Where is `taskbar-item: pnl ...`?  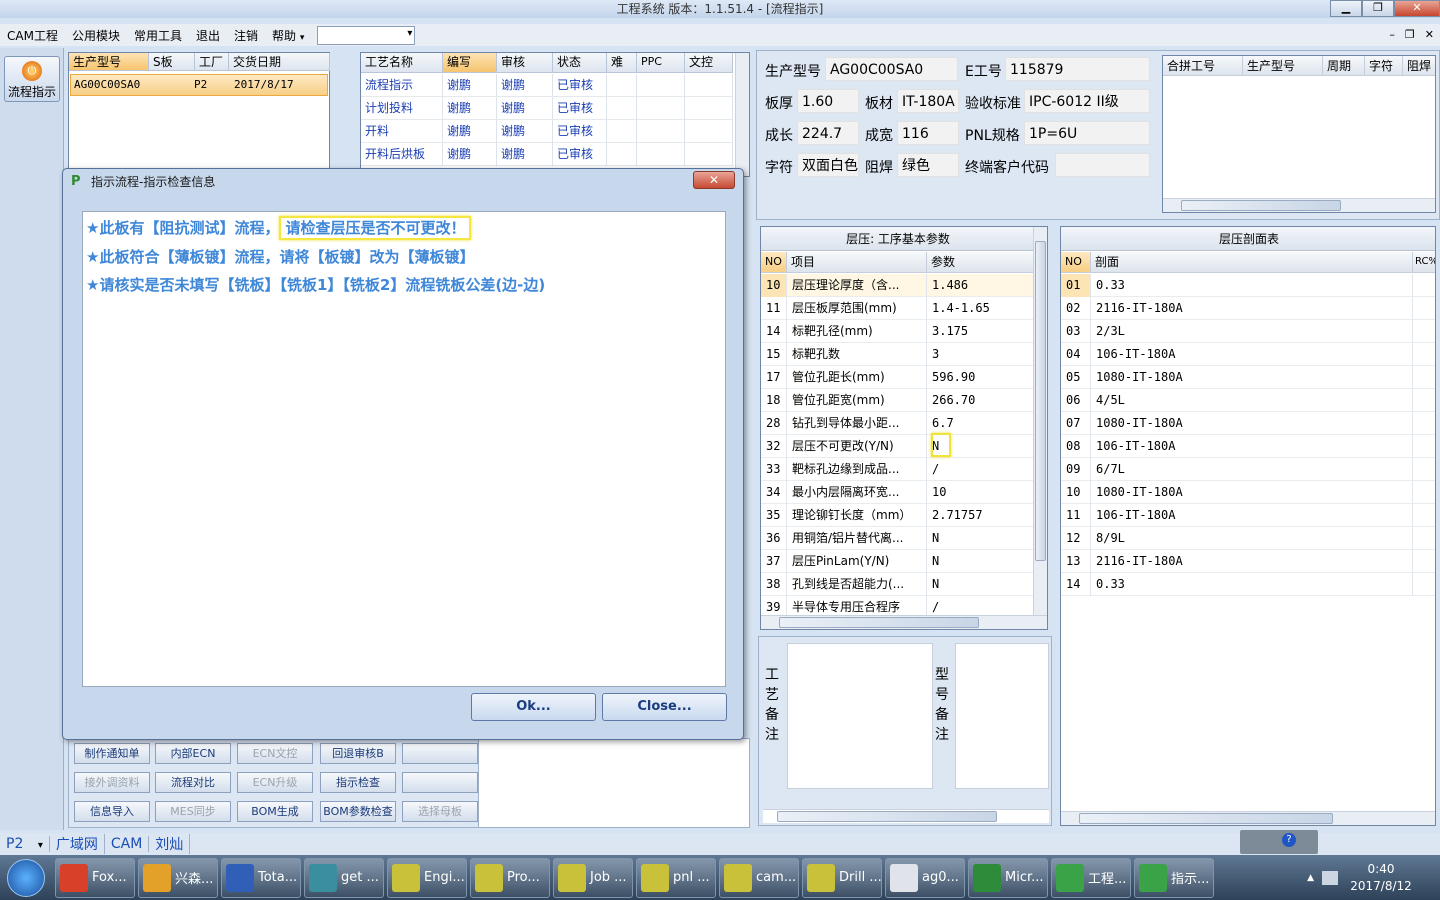 taskbar-item: pnl ... is located at coordinates (676, 877).